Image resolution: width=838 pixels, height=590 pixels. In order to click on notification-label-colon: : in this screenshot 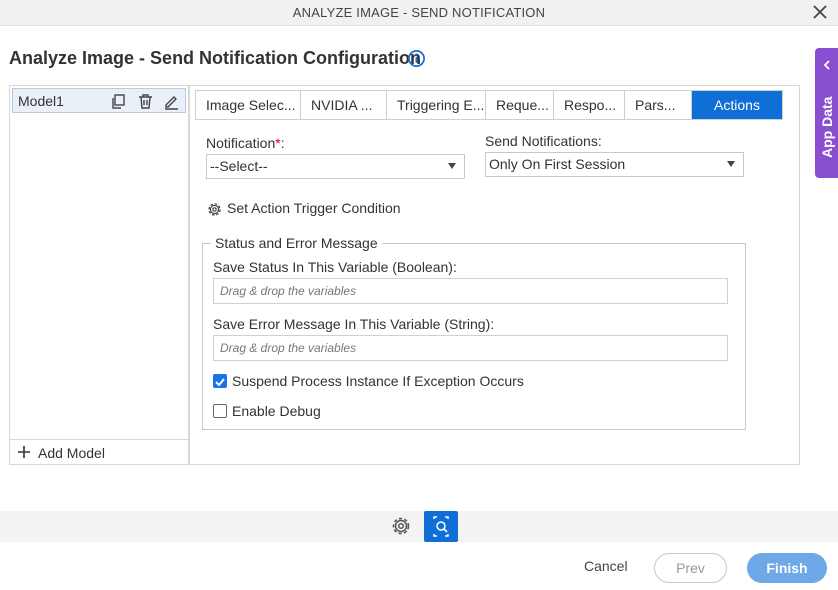, I will do `click(282, 143)`.